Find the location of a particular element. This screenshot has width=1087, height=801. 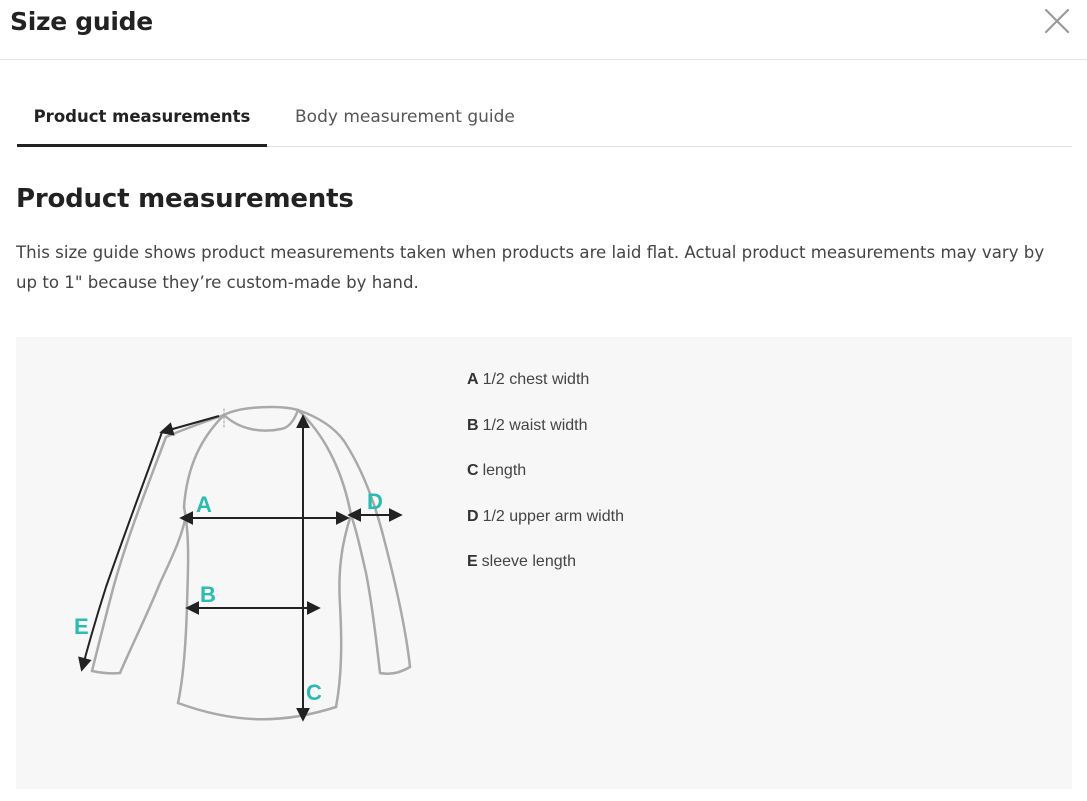

legend-letter: C is located at coordinates (473, 470).